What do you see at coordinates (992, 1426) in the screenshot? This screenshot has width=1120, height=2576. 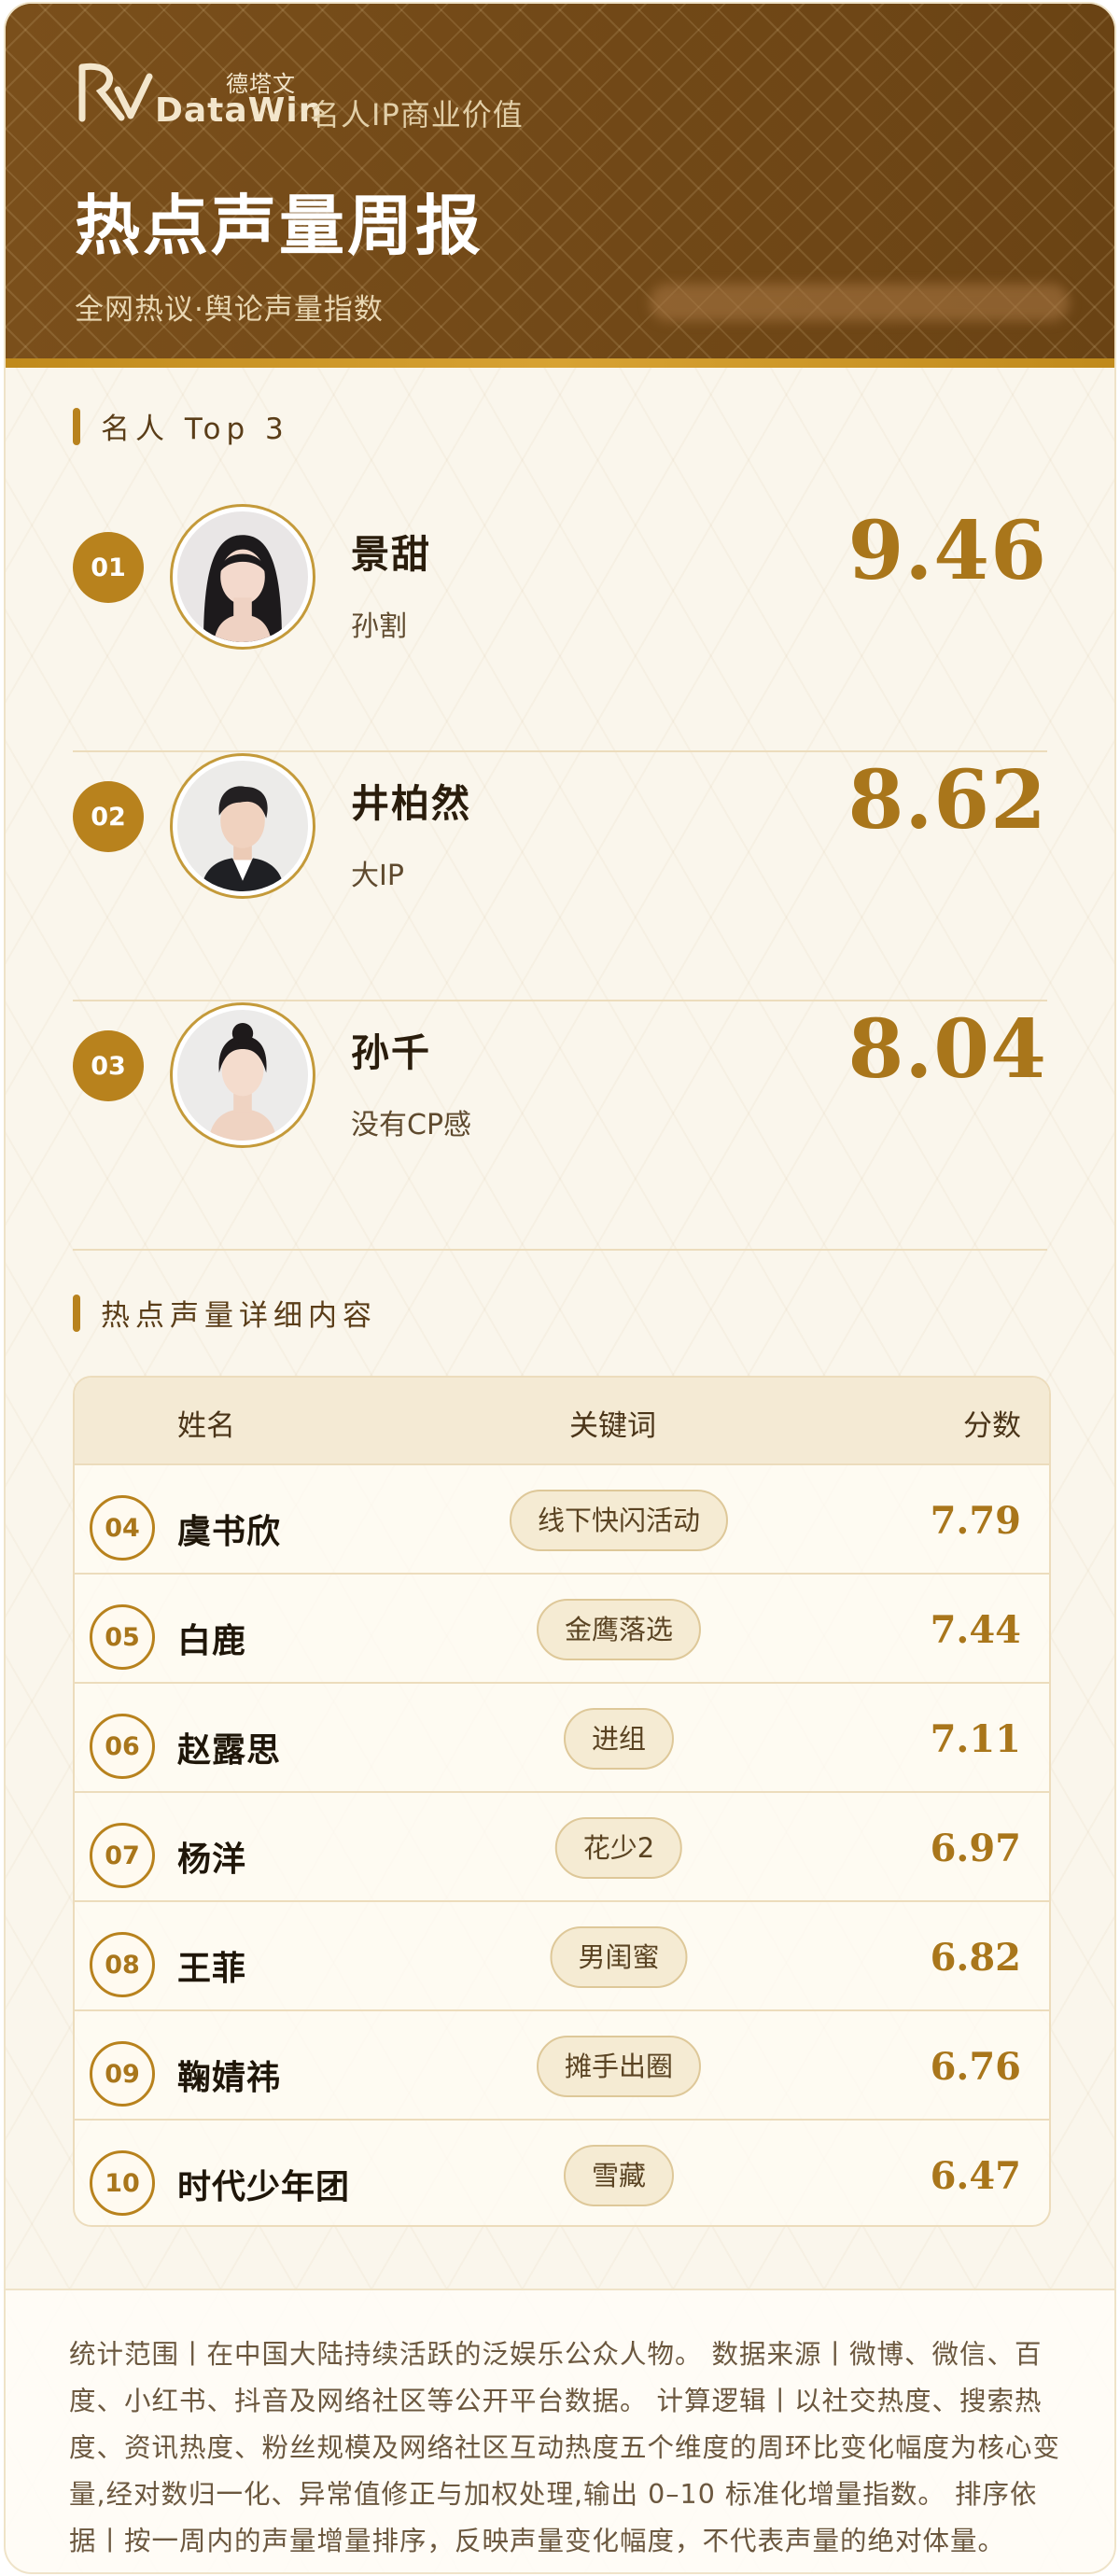 I see `column-header-score: 分数` at bounding box center [992, 1426].